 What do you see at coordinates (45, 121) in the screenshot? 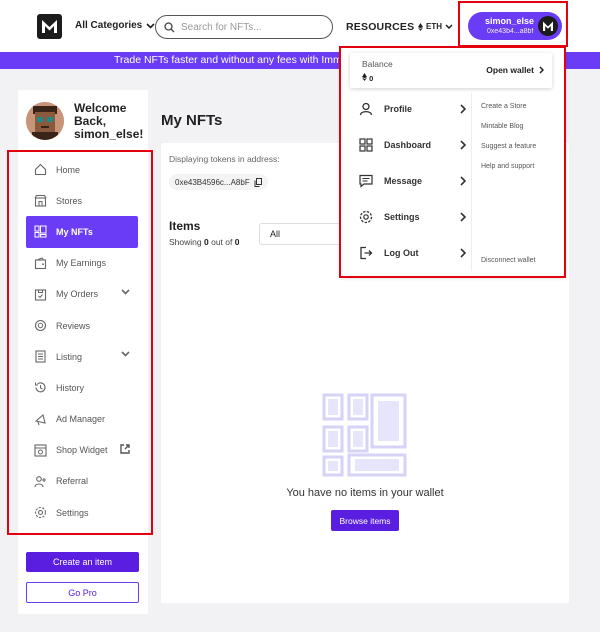
I see `avatar` at bounding box center [45, 121].